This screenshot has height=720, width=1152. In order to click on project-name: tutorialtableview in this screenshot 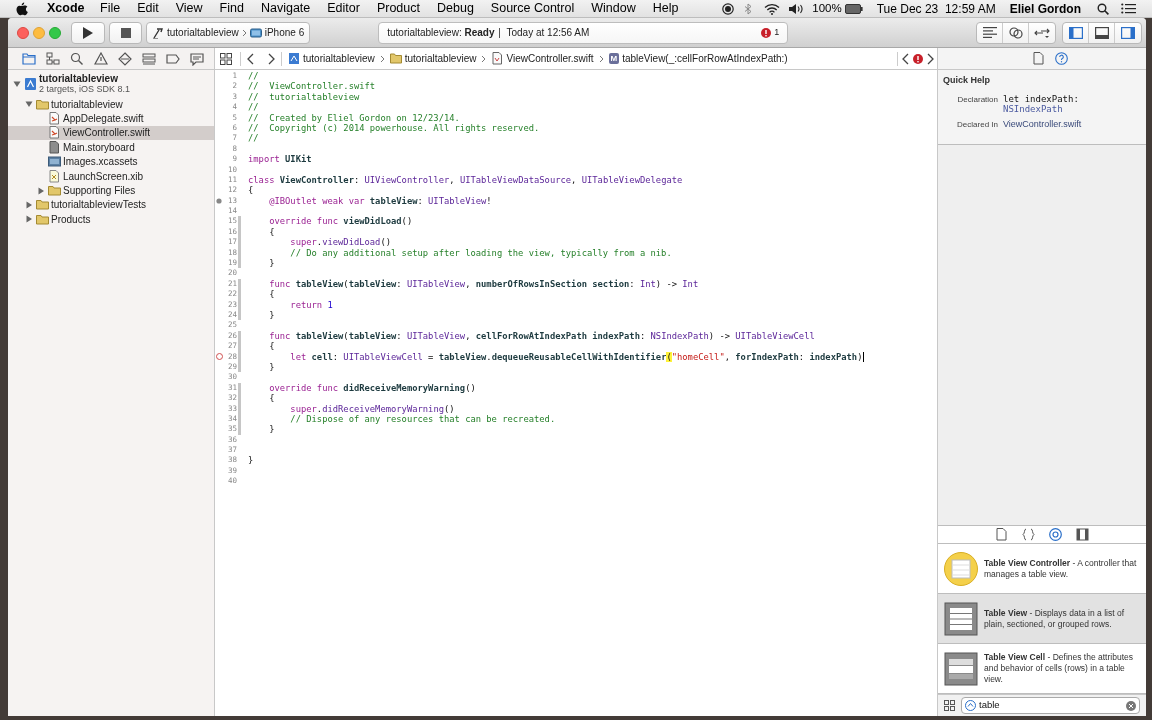, I will do `click(79, 78)`.